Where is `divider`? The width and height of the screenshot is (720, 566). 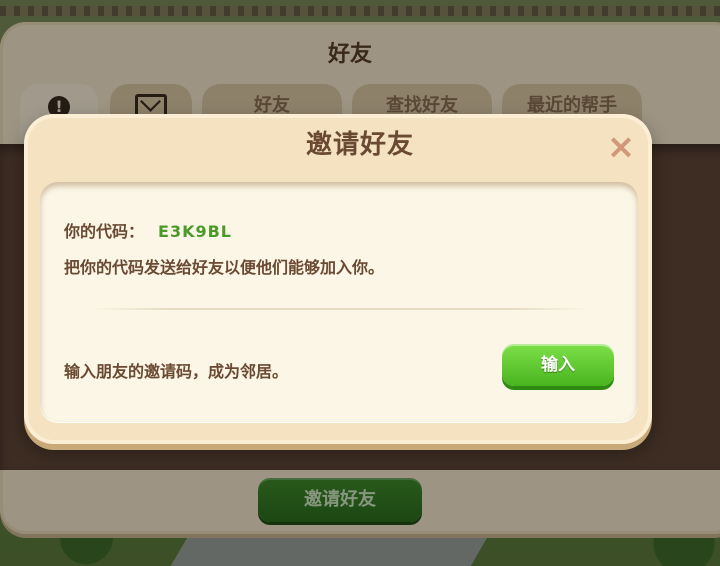 divider is located at coordinates (340, 309).